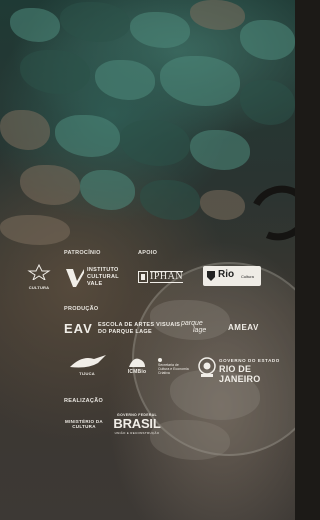 The width and height of the screenshot is (320, 520). I want to click on ministerio-cultura-logo: MINISTÉRIO DA CULTURA, so click(84, 426).